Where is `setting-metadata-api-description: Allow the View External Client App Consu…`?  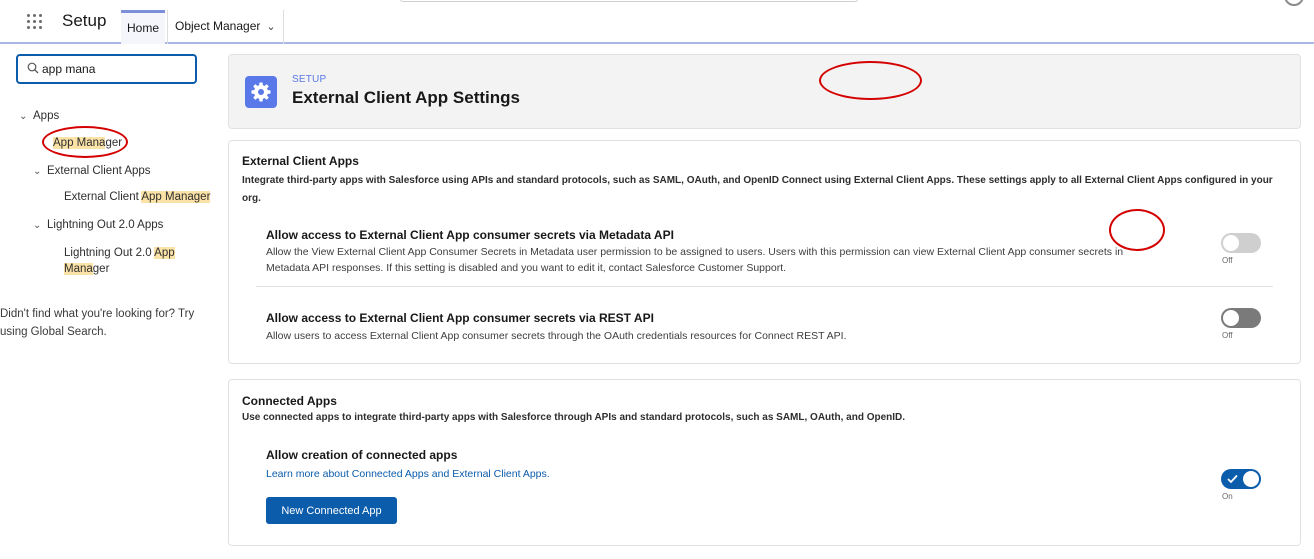
setting-metadata-api-description: Allow the View External Client App Consu… is located at coordinates (695, 260).